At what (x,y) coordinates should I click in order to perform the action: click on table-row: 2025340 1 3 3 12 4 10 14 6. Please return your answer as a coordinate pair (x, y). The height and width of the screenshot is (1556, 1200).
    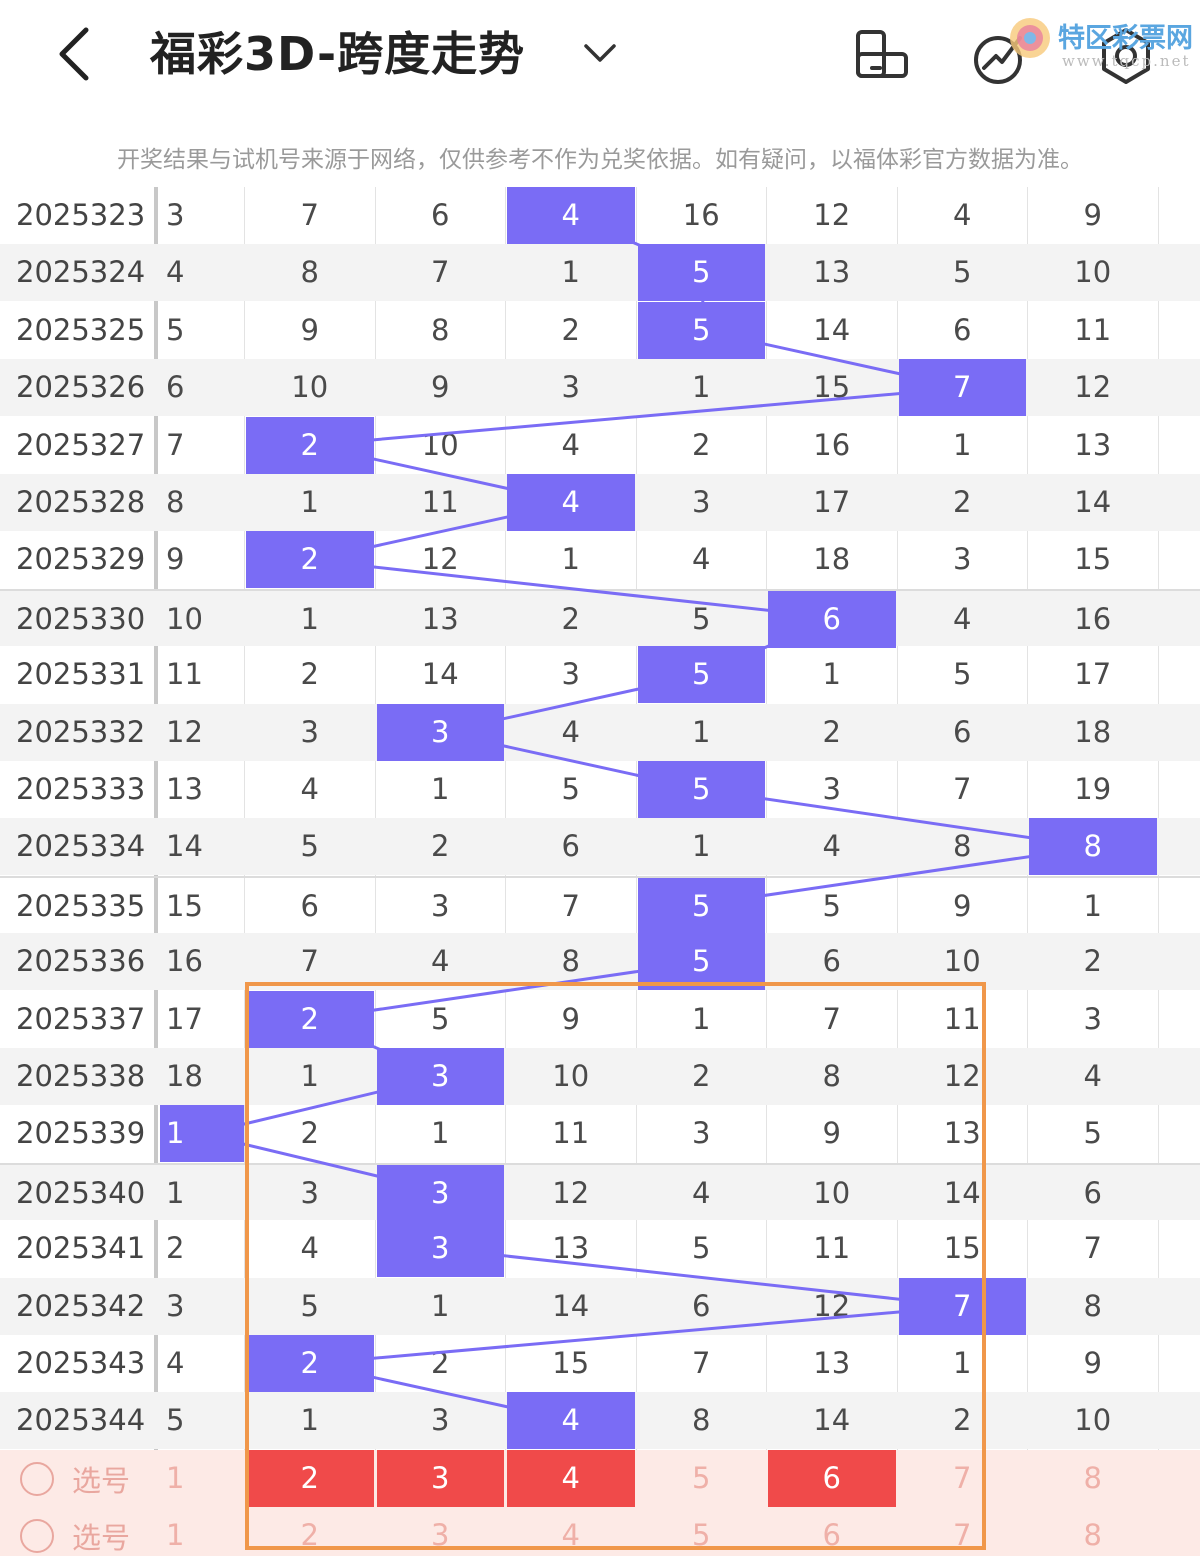
    Looking at the image, I should click on (600, 1192).